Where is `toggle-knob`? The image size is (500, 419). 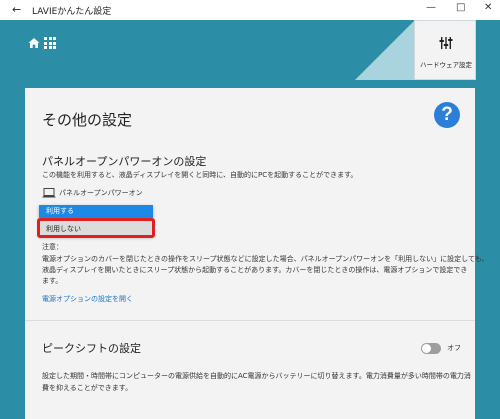
toggle-knob is located at coordinates (426, 348).